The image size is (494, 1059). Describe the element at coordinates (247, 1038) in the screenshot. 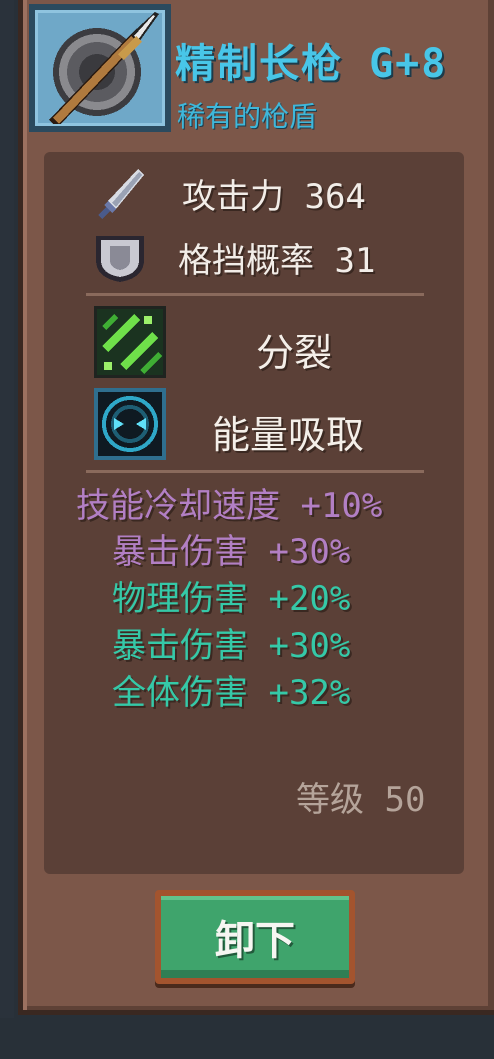

I see `bottom-strip` at that location.